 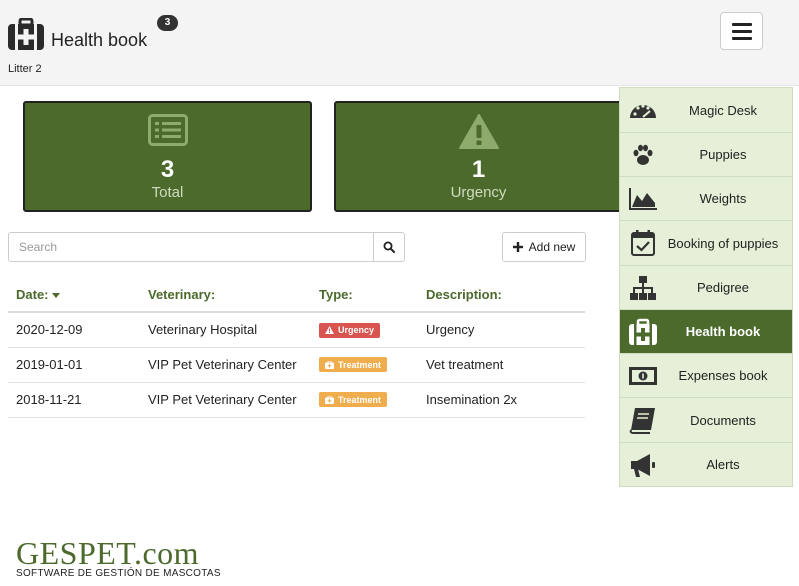 I want to click on hamburger-menu-button, so click(x=741, y=31).